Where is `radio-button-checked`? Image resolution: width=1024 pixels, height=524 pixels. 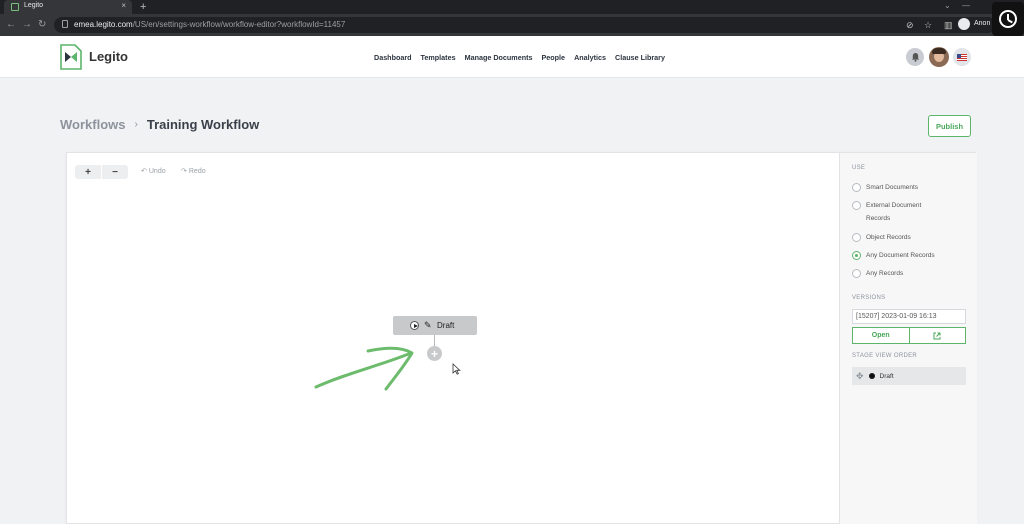 radio-button-checked is located at coordinates (856, 255).